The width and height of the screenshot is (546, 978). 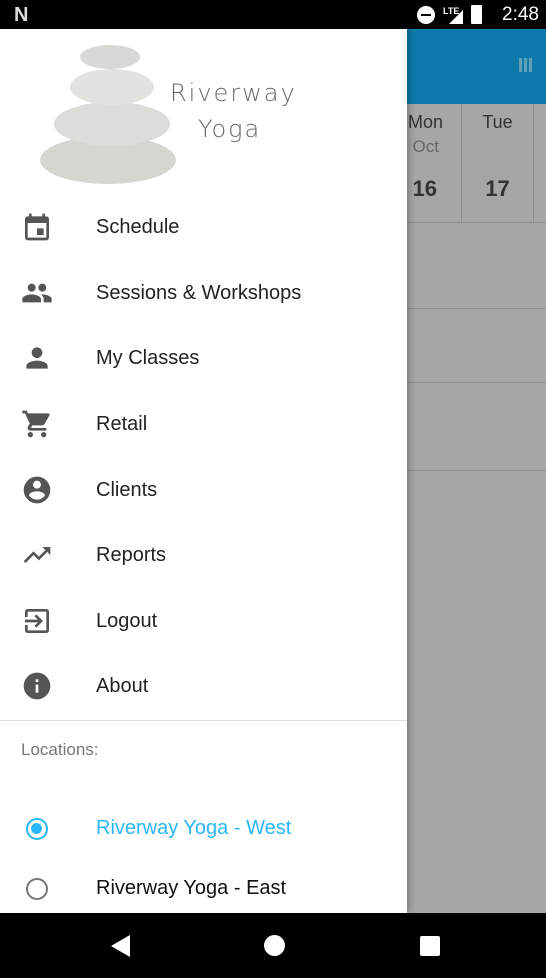 I want to click on riverway-yoga-logo: Riverway Yoga, so click(x=162, y=117).